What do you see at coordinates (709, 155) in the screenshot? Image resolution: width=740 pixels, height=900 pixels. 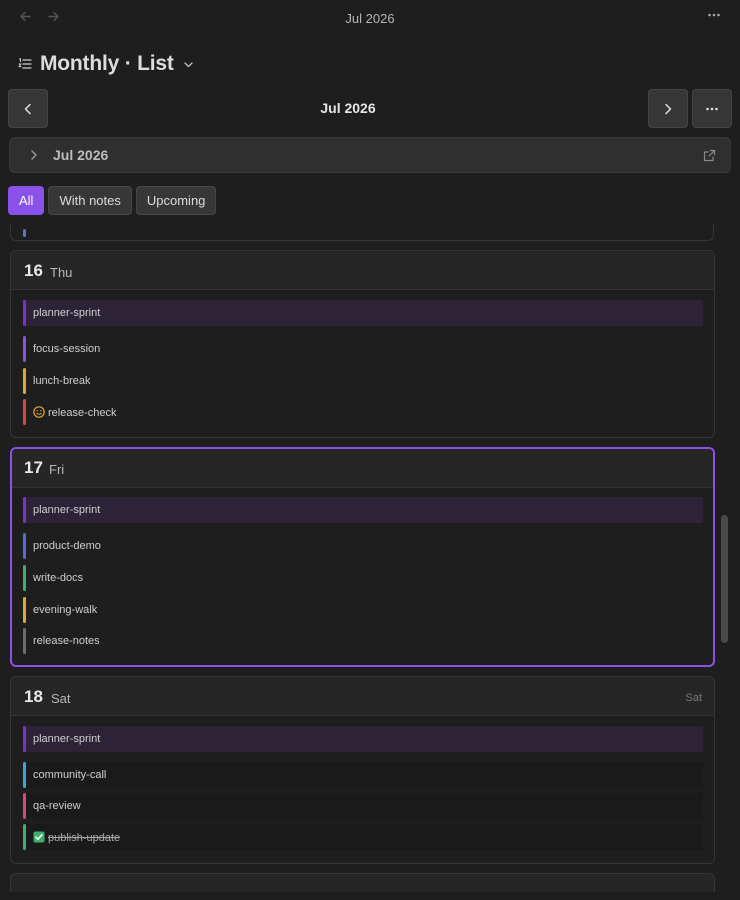 I see `external-link-icon` at bounding box center [709, 155].